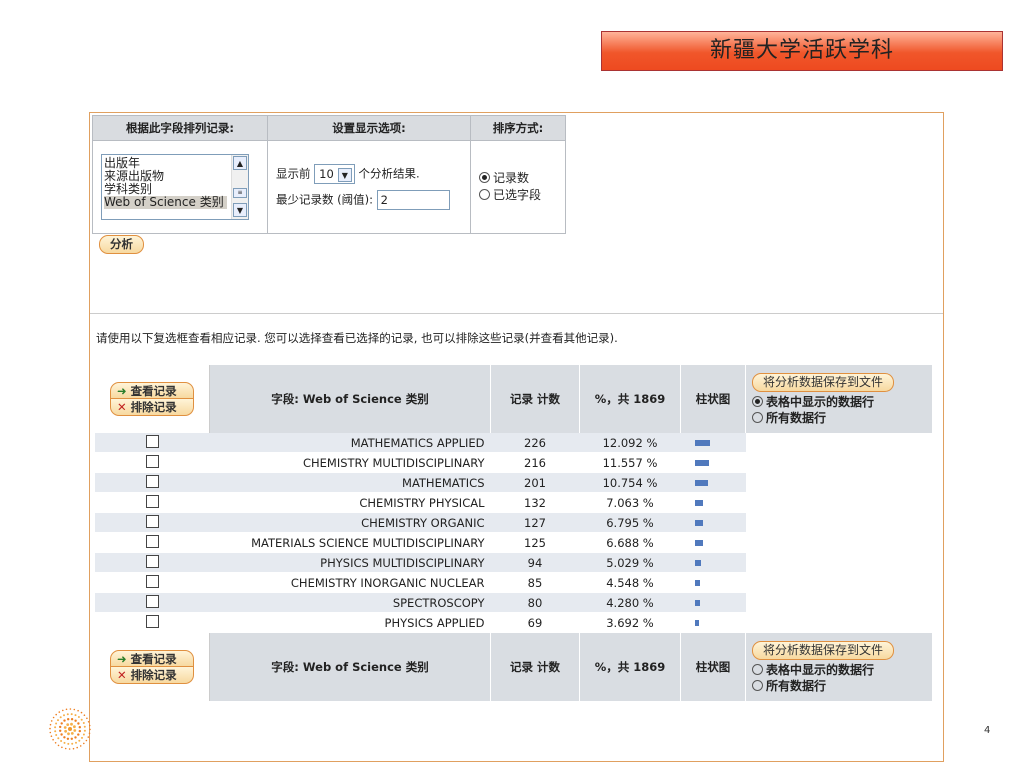 Image resolution: width=1024 pixels, height=768 pixels. What do you see at coordinates (630, 602) in the screenshot?
I see `row-percent: 4.280 %` at bounding box center [630, 602].